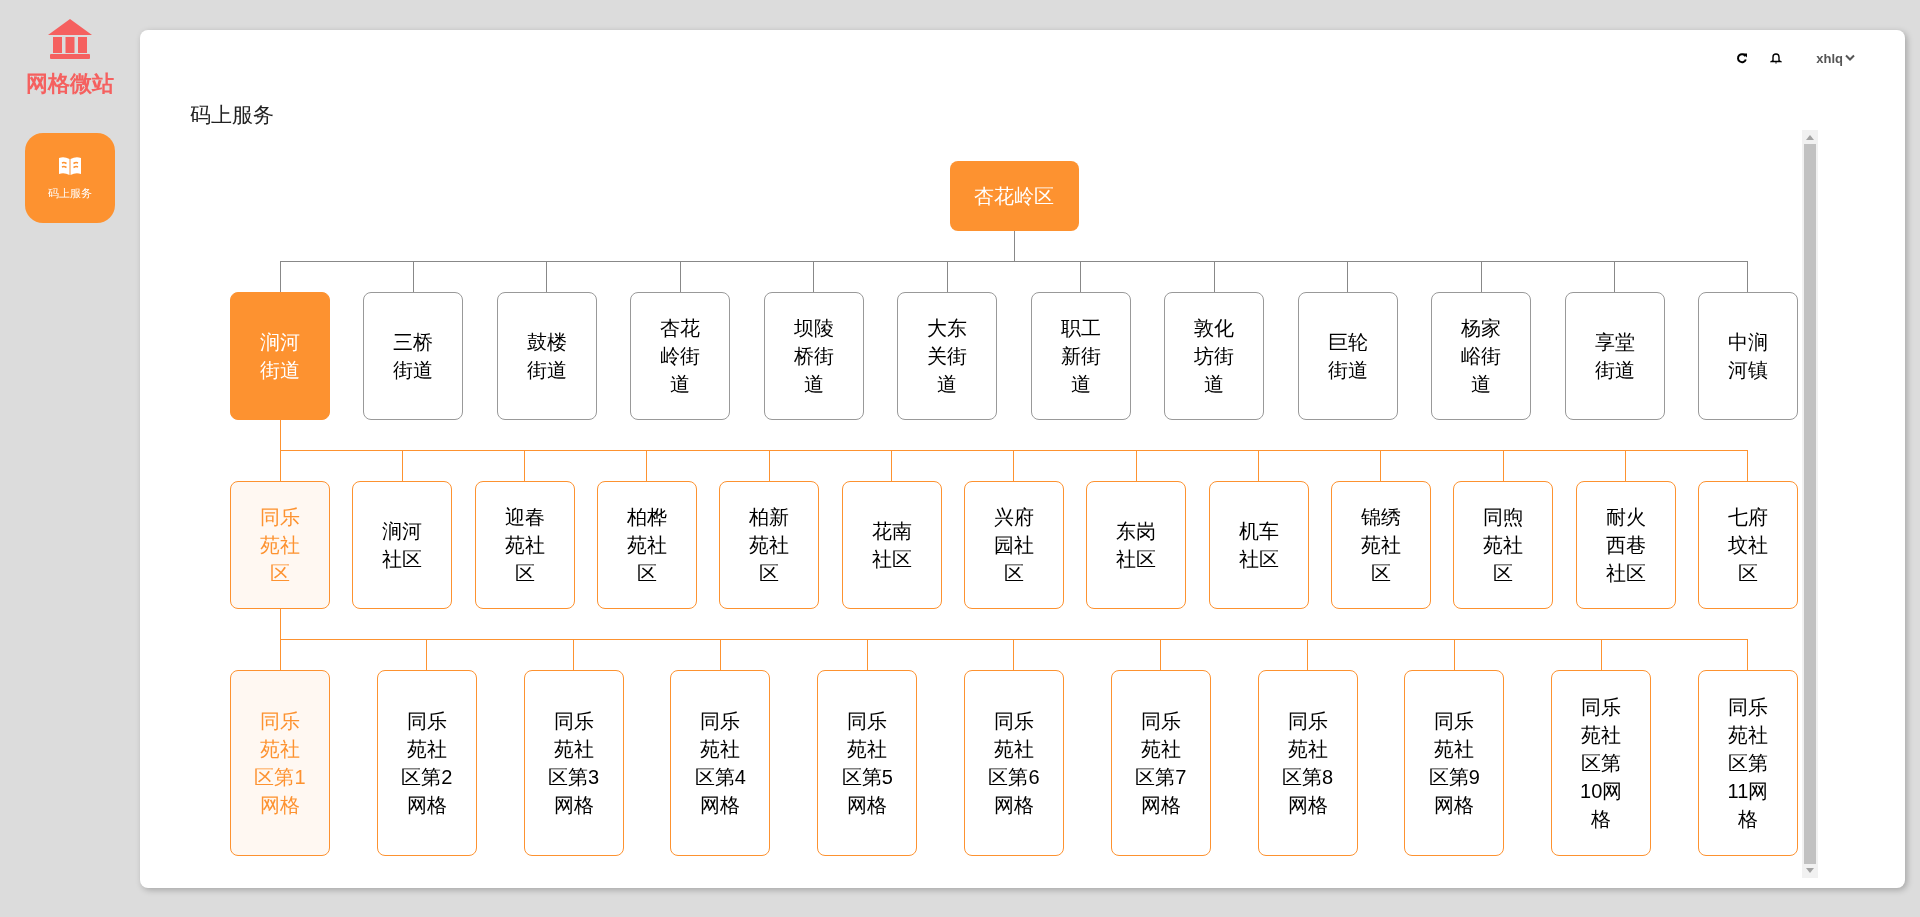 The image size is (1920, 917). Describe the element at coordinates (1776, 58) in the screenshot. I see `bell-icon` at that location.